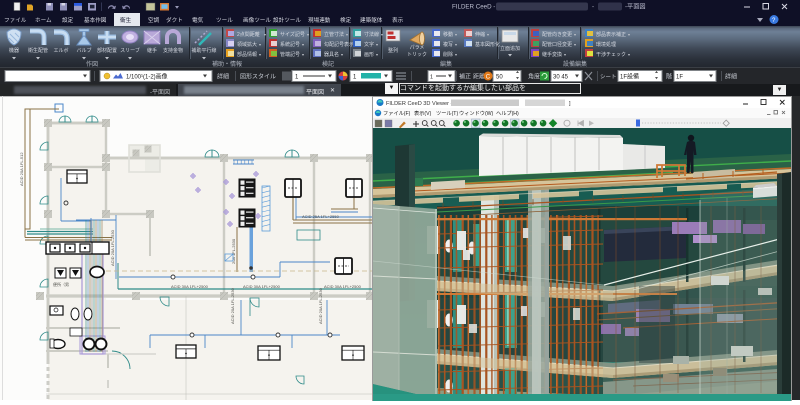 Image resolution: width=800 pixels, height=405 pixels. I want to click on svg-text: 立管寸法, so click(334, 34).